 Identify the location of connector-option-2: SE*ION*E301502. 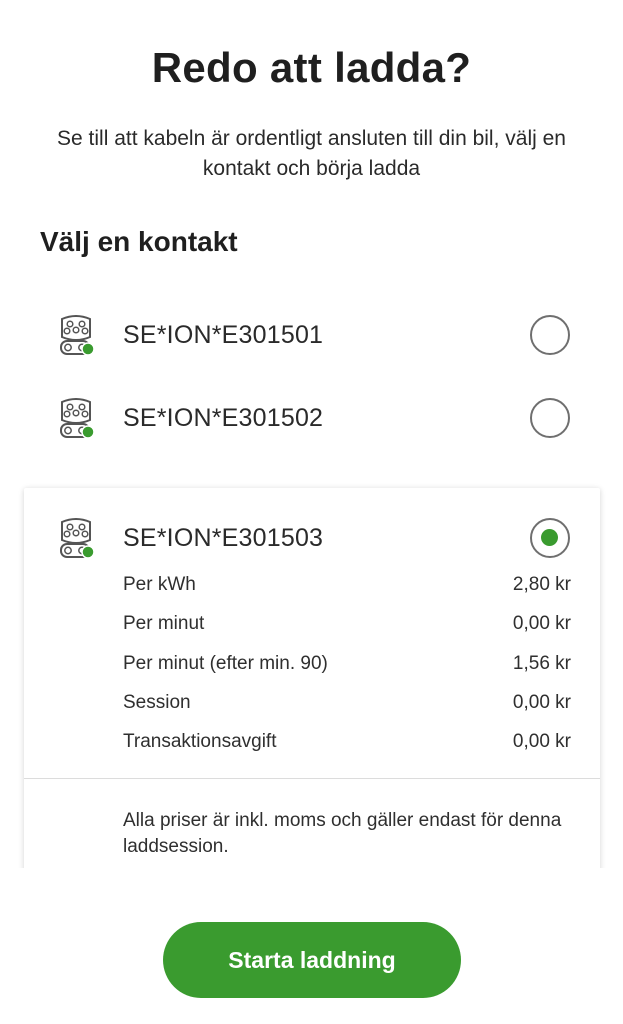
(311, 418).